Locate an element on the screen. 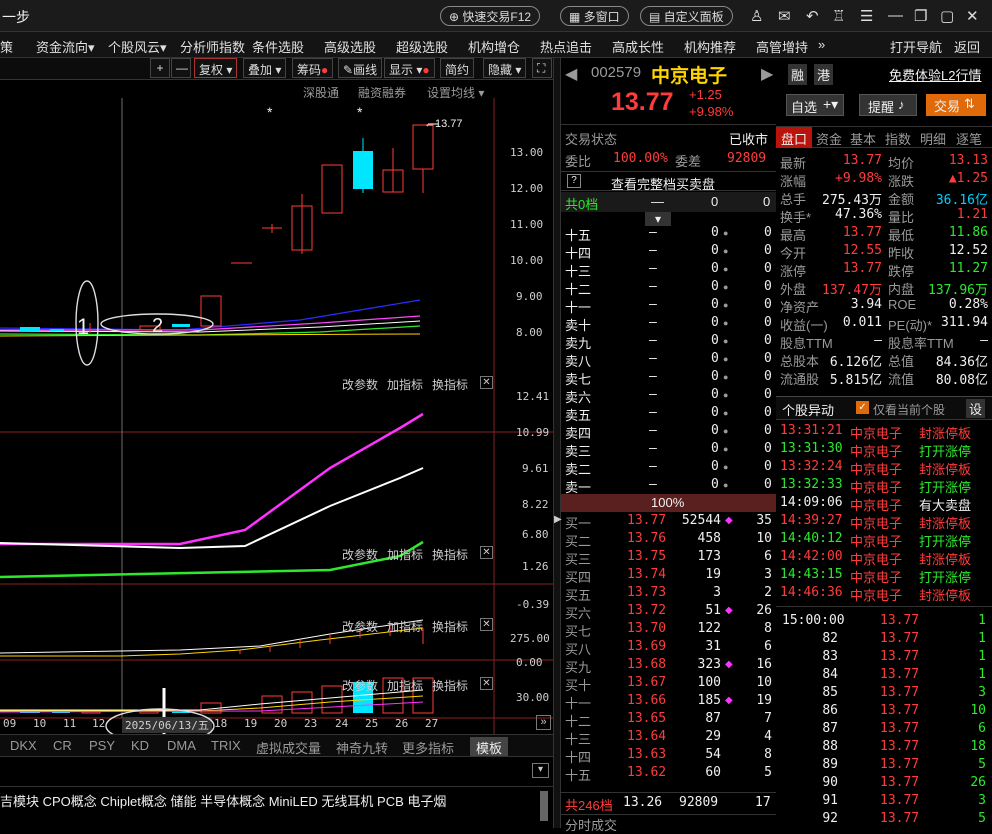  menu-item-7: 机构增仓 is located at coordinates (494, 46).